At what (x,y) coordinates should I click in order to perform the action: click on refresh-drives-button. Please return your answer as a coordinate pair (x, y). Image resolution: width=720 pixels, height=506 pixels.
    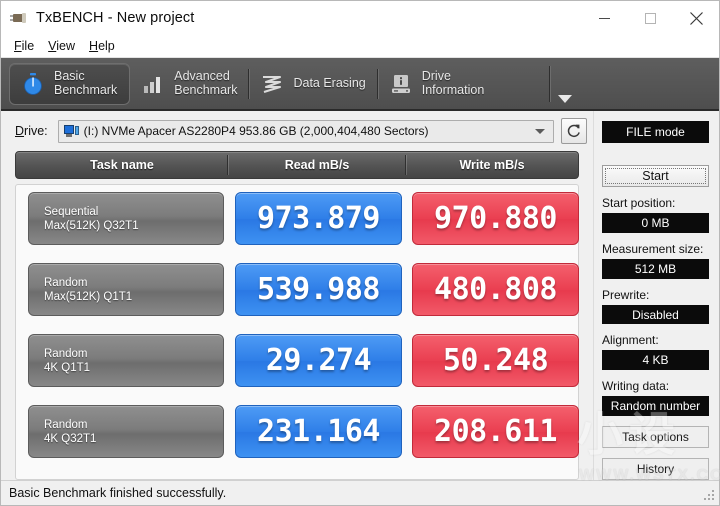
    Looking at the image, I should click on (574, 131).